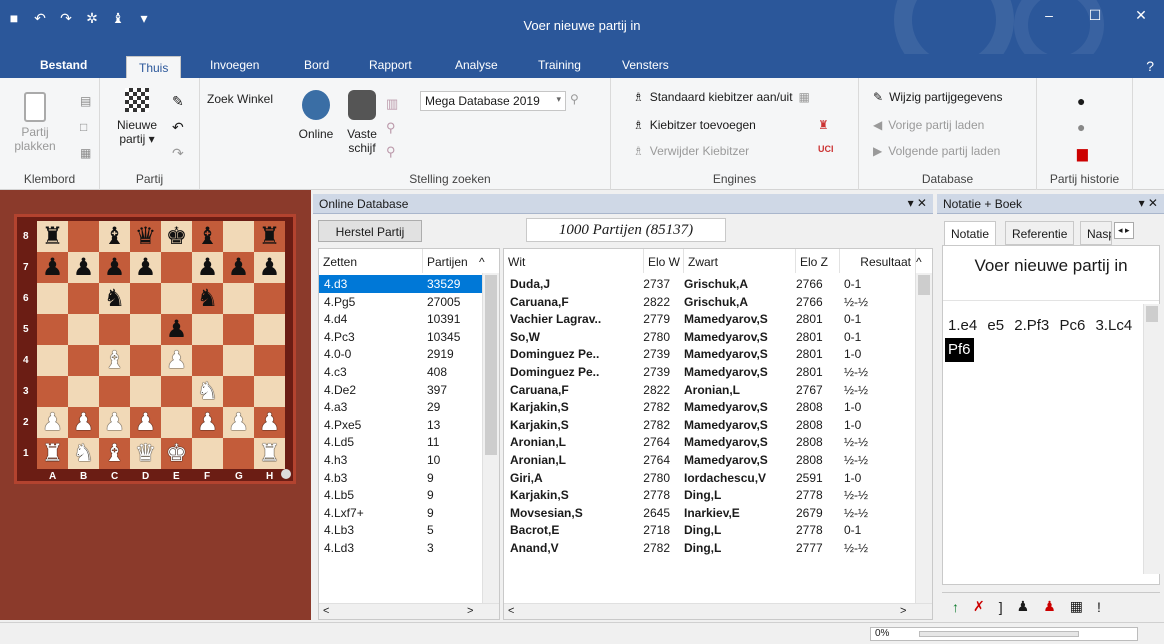 The height and width of the screenshot is (644, 1164). Describe the element at coordinates (995, 326) in the screenshot. I see `notation-move: e5` at that location.